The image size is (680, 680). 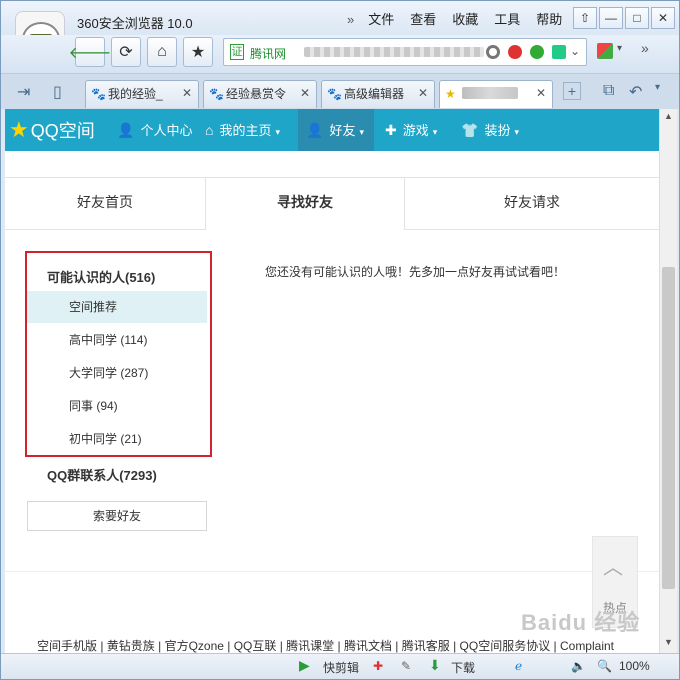 I want to click on qzone-navbar: ★ QQ空间 👤 个人中心 ⌂ 我的主页 ▾ 👤 好友 ▾ ✚ 游戏 ▾ 👕 装扮 ▾, so click(x=332, y=130).